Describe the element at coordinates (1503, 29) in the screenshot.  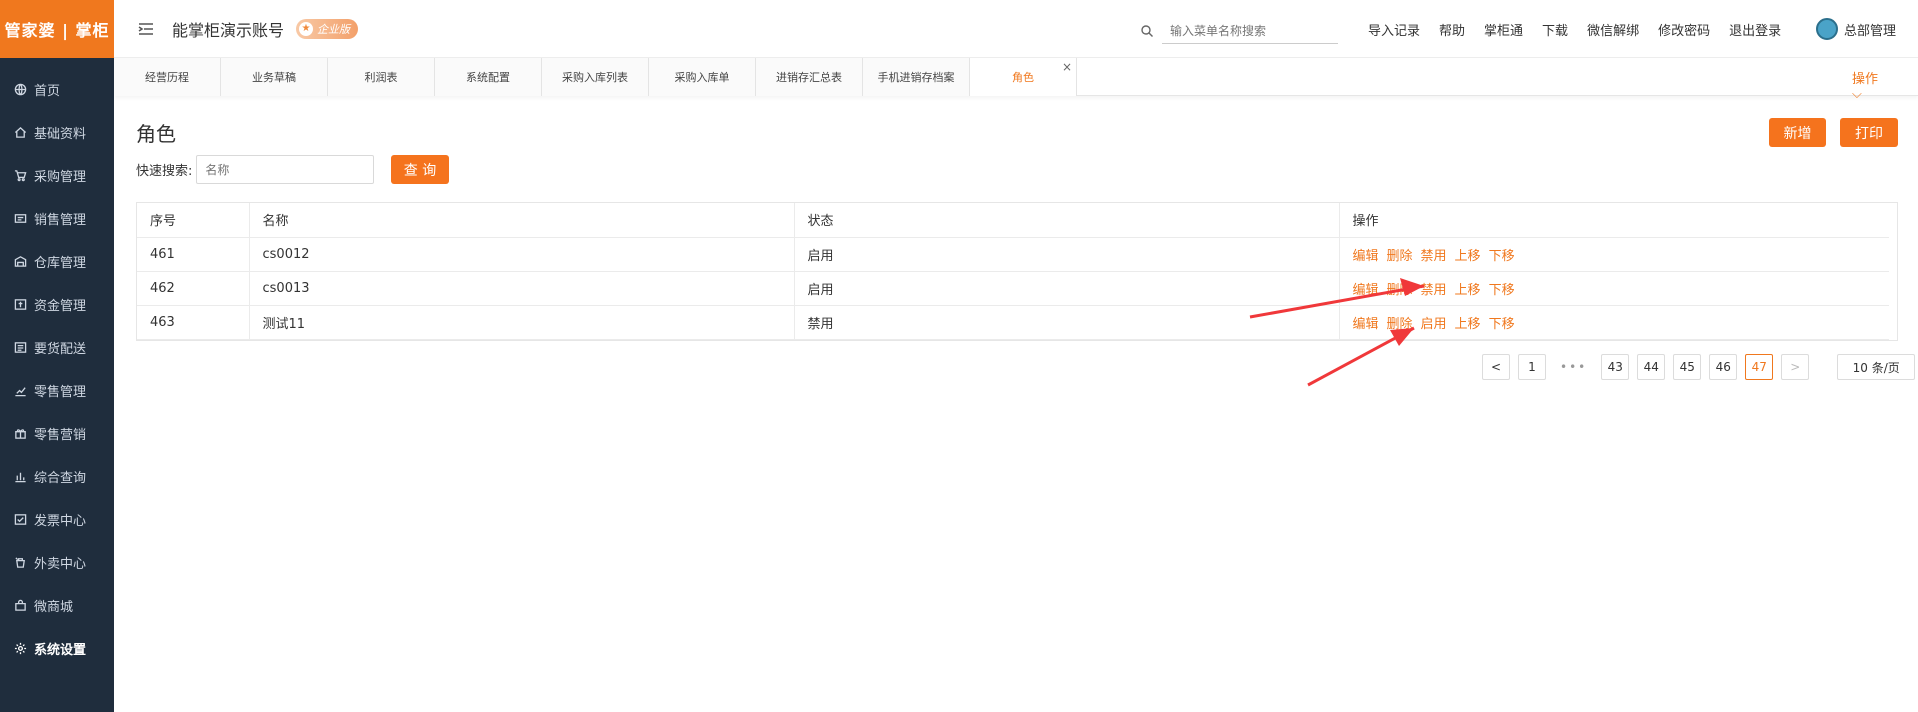
I see `top-link: 掌柜通` at that location.